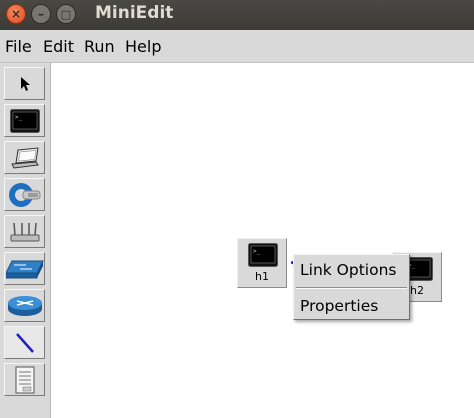 Image resolution: width=474 pixels, height=418 pixels. I want to click on menu-run: Run, so click(99, 46).